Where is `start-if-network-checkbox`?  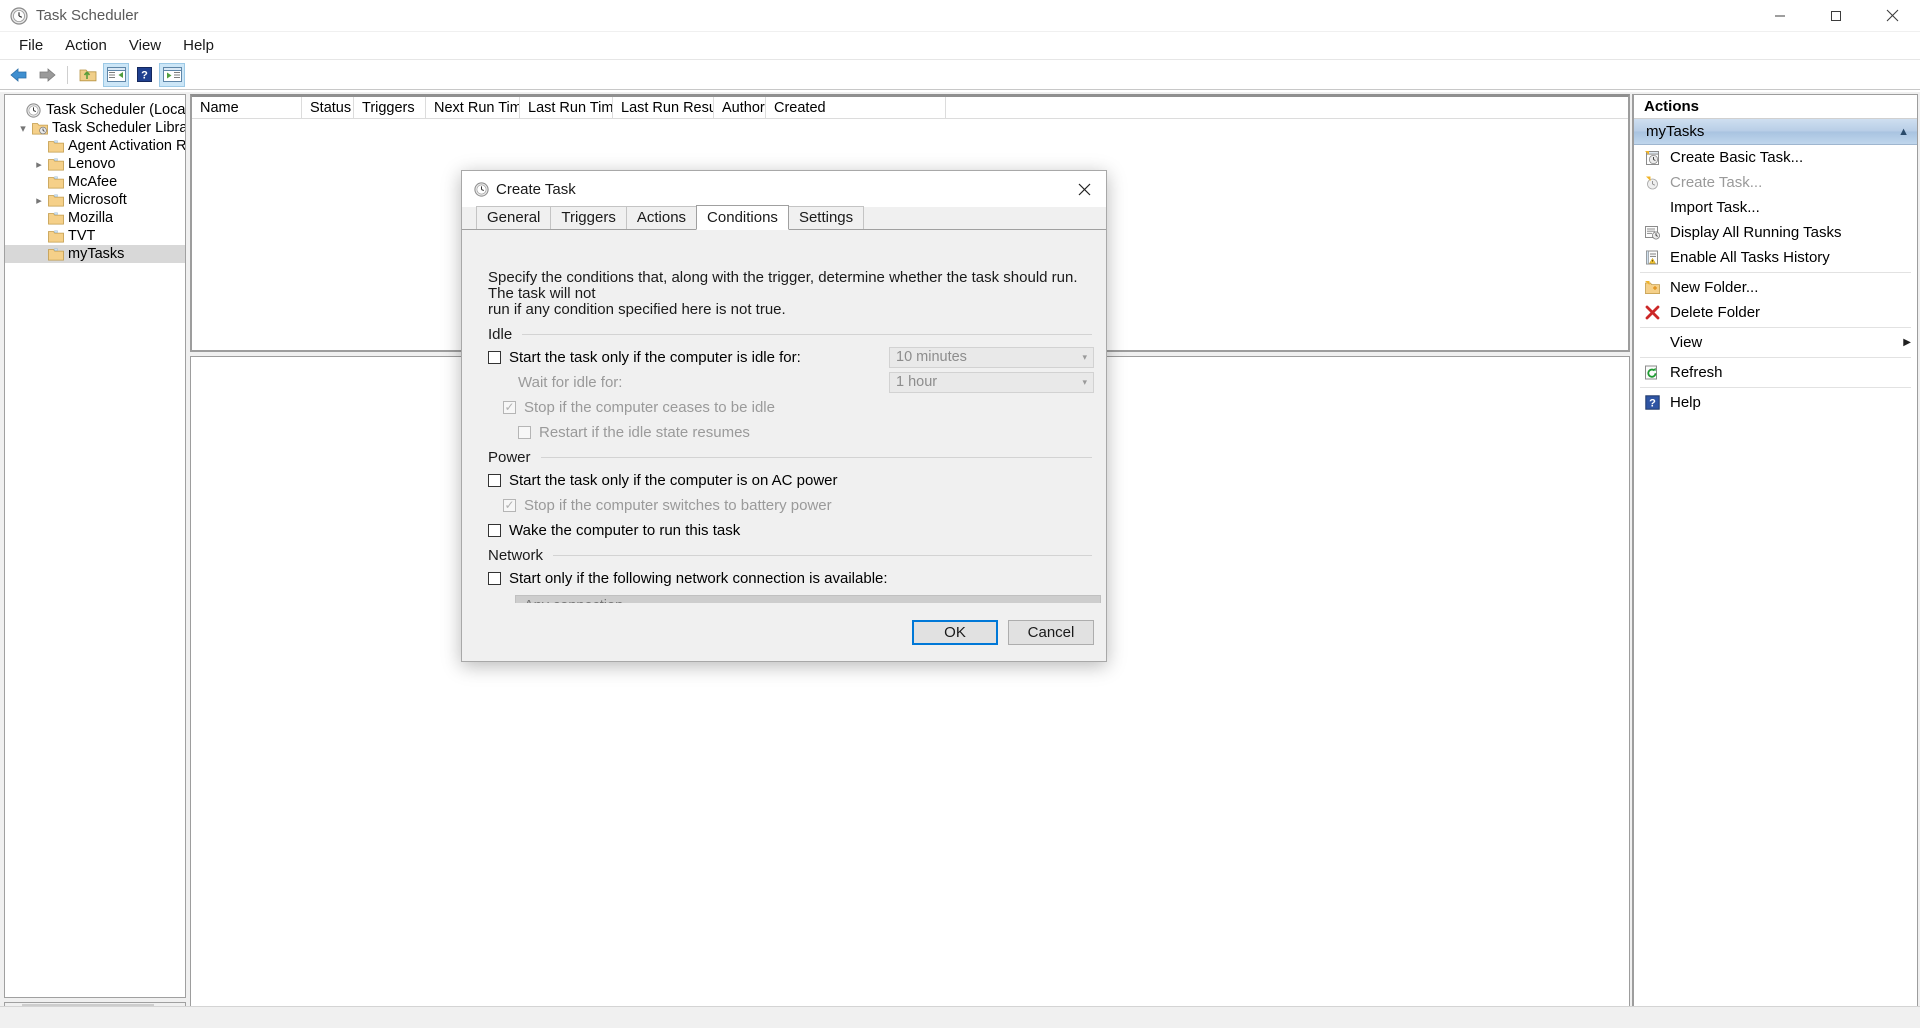
start-if-network-checkbox is located at coordinates (494, 578).